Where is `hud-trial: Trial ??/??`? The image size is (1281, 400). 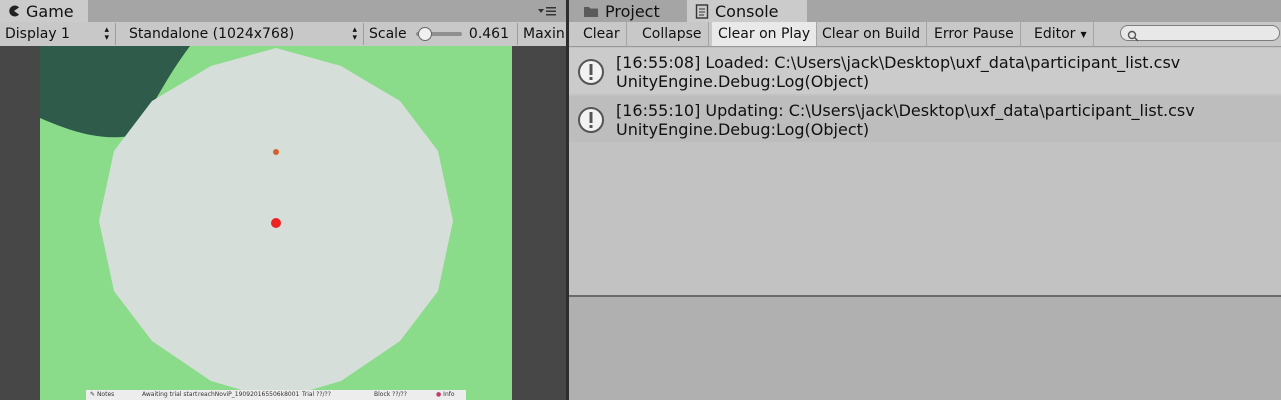
hud-trial: Trial ??/?? is located at coordinates (316, 394).